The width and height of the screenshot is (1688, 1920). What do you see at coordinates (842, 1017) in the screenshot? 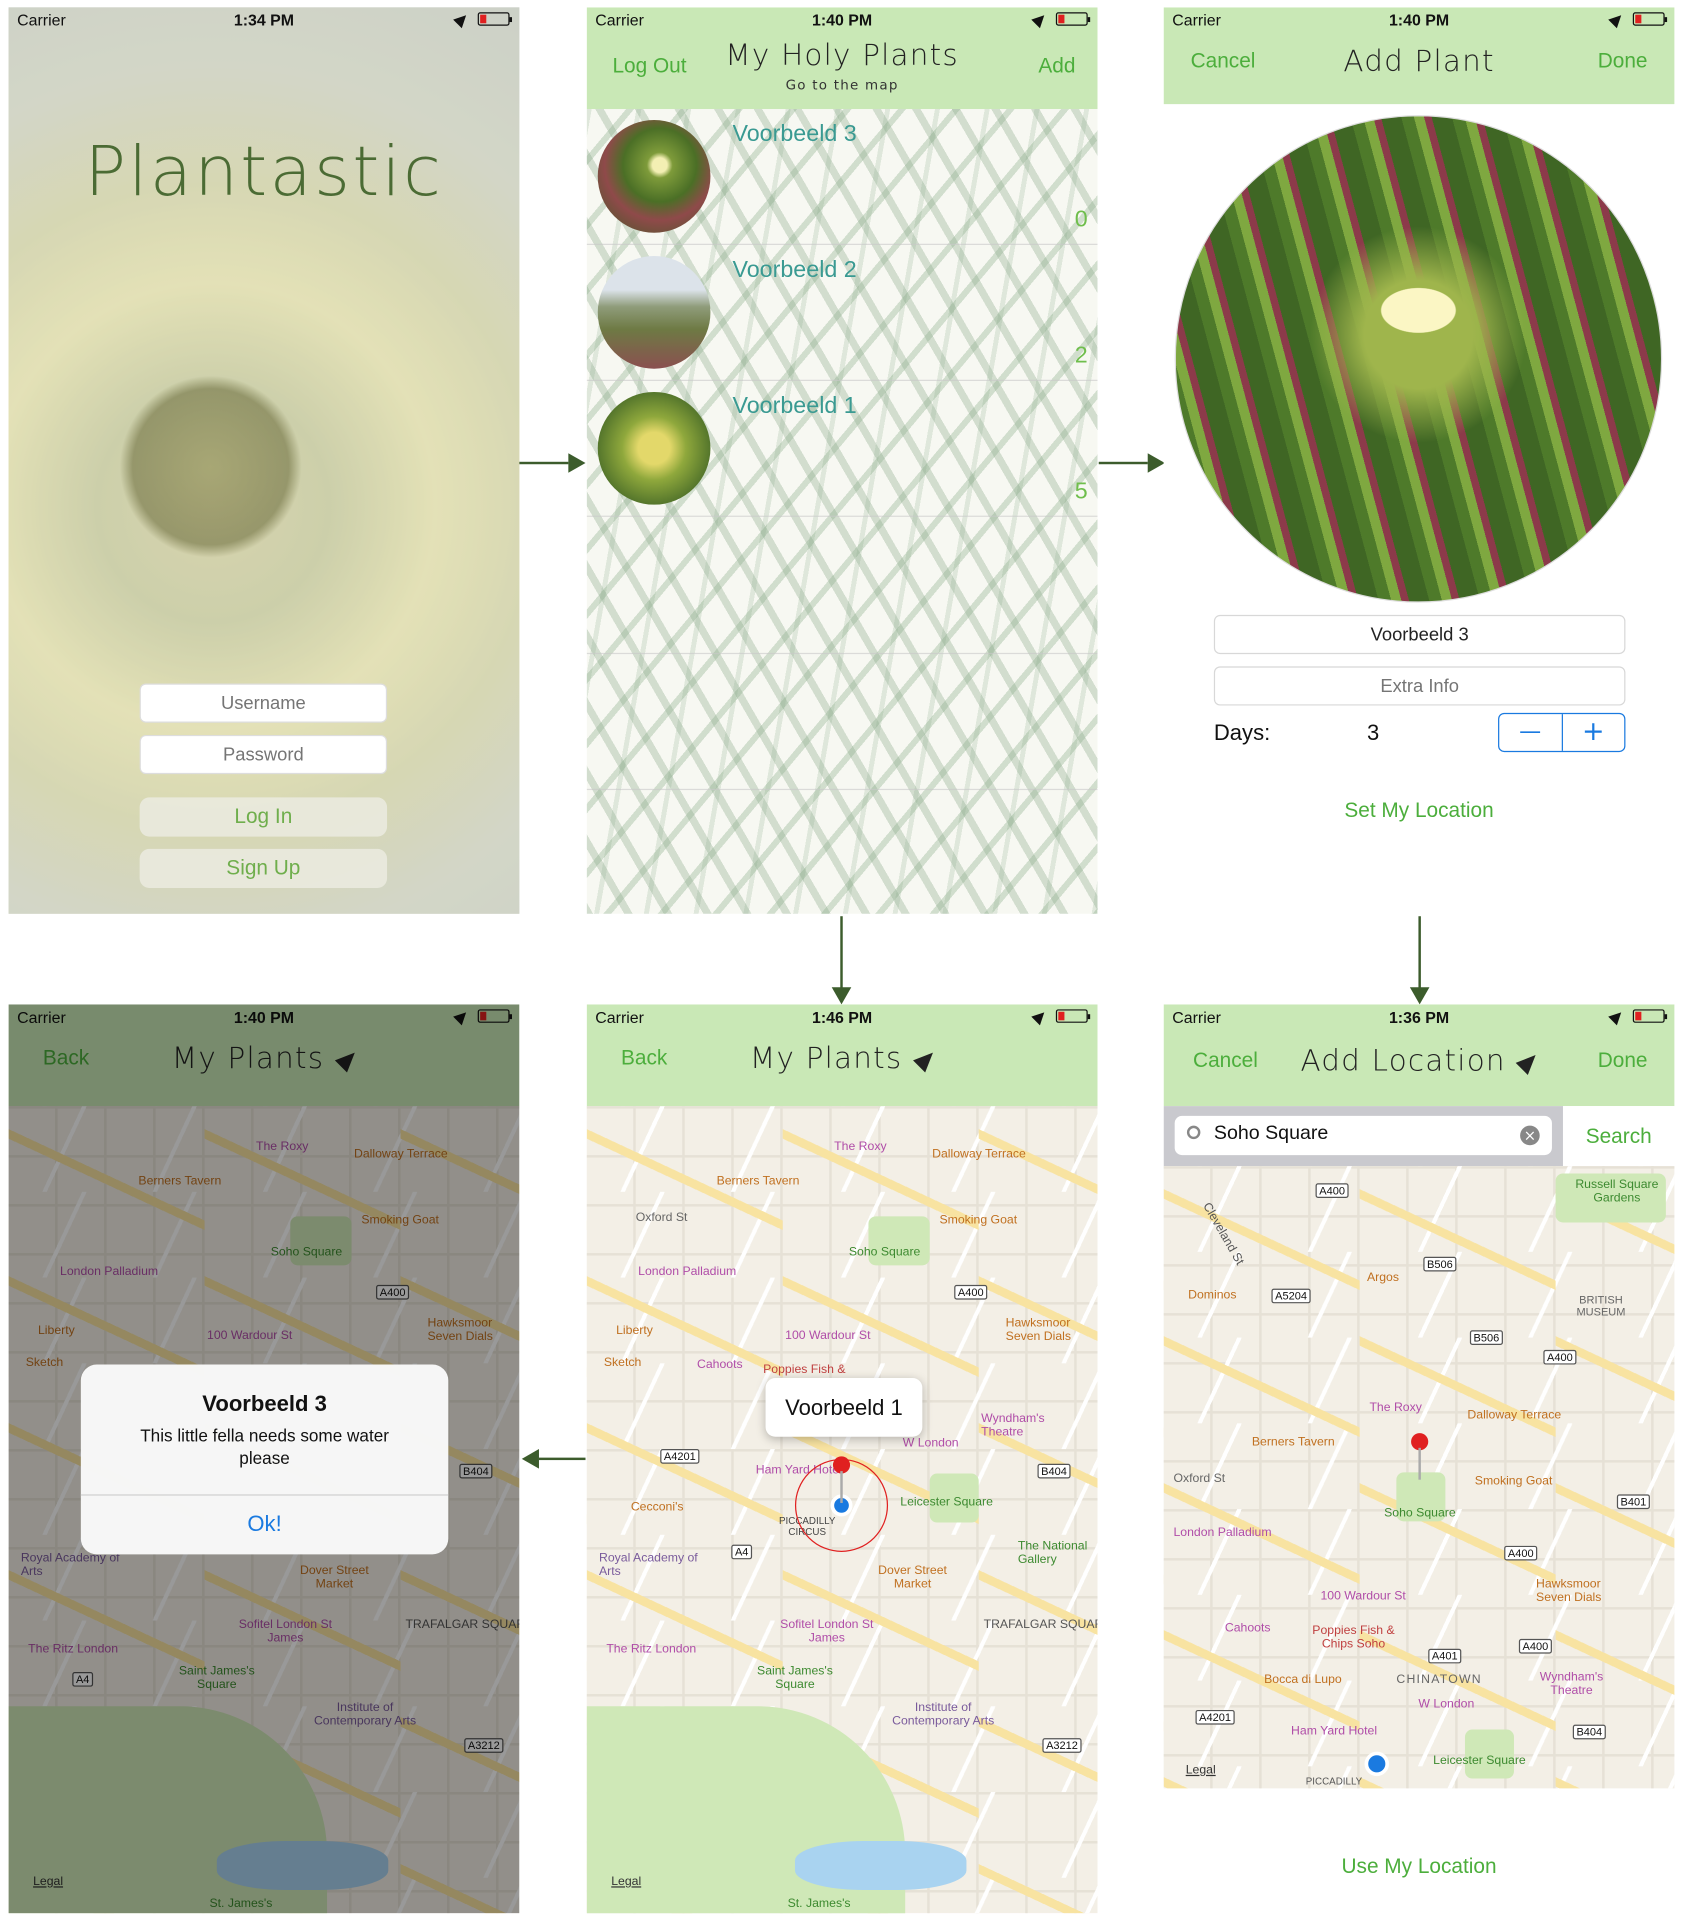
I see `time-label: 1:46 PM` at bounding box center [842, 1017].